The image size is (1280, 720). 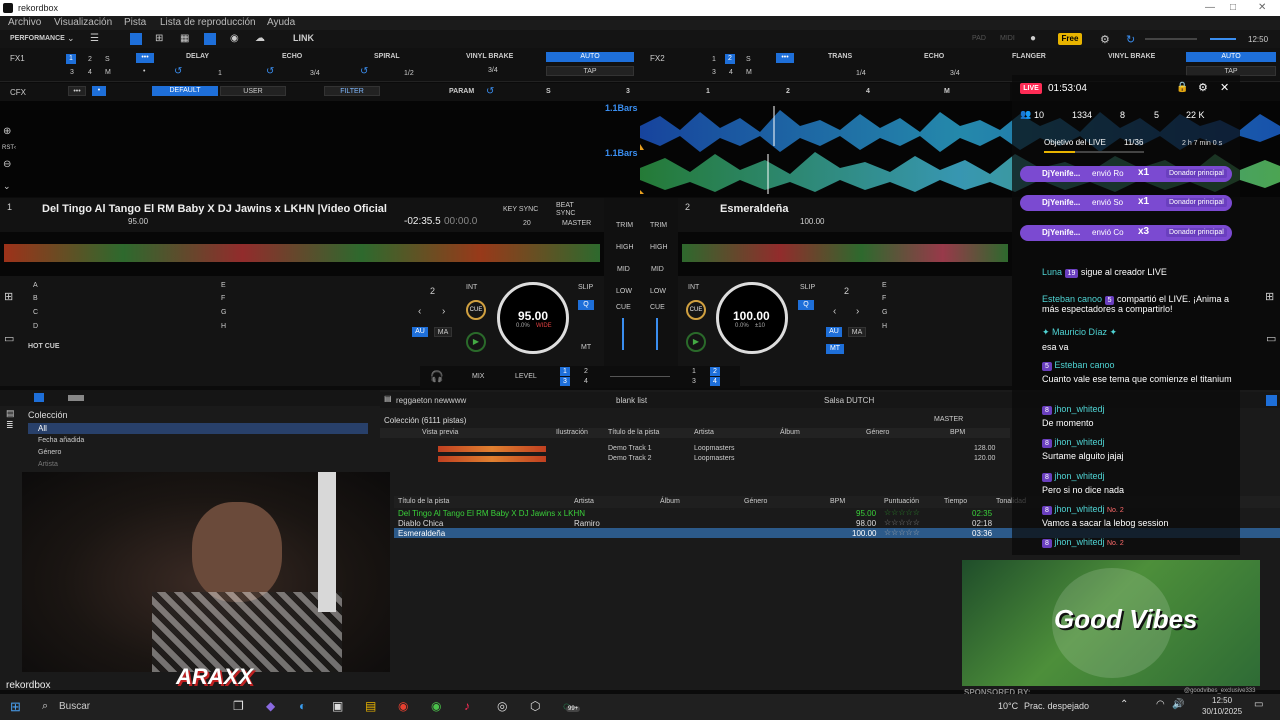 I want to click on deck1-hotcue-b: B, so click(x=35, y=298).